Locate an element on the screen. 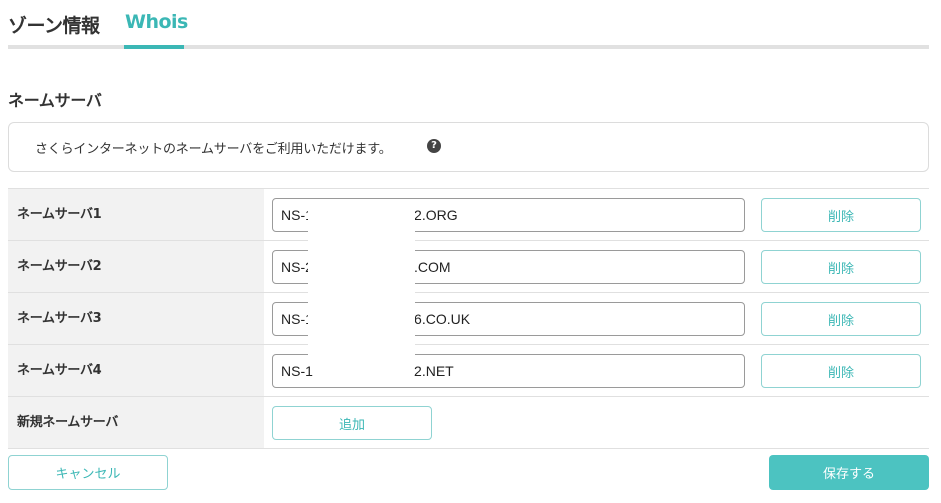 The image size is (941, 503). info-text: さくらインターネットのネームサーバをご利用いただけます。 is located at coordinates (213, 149).